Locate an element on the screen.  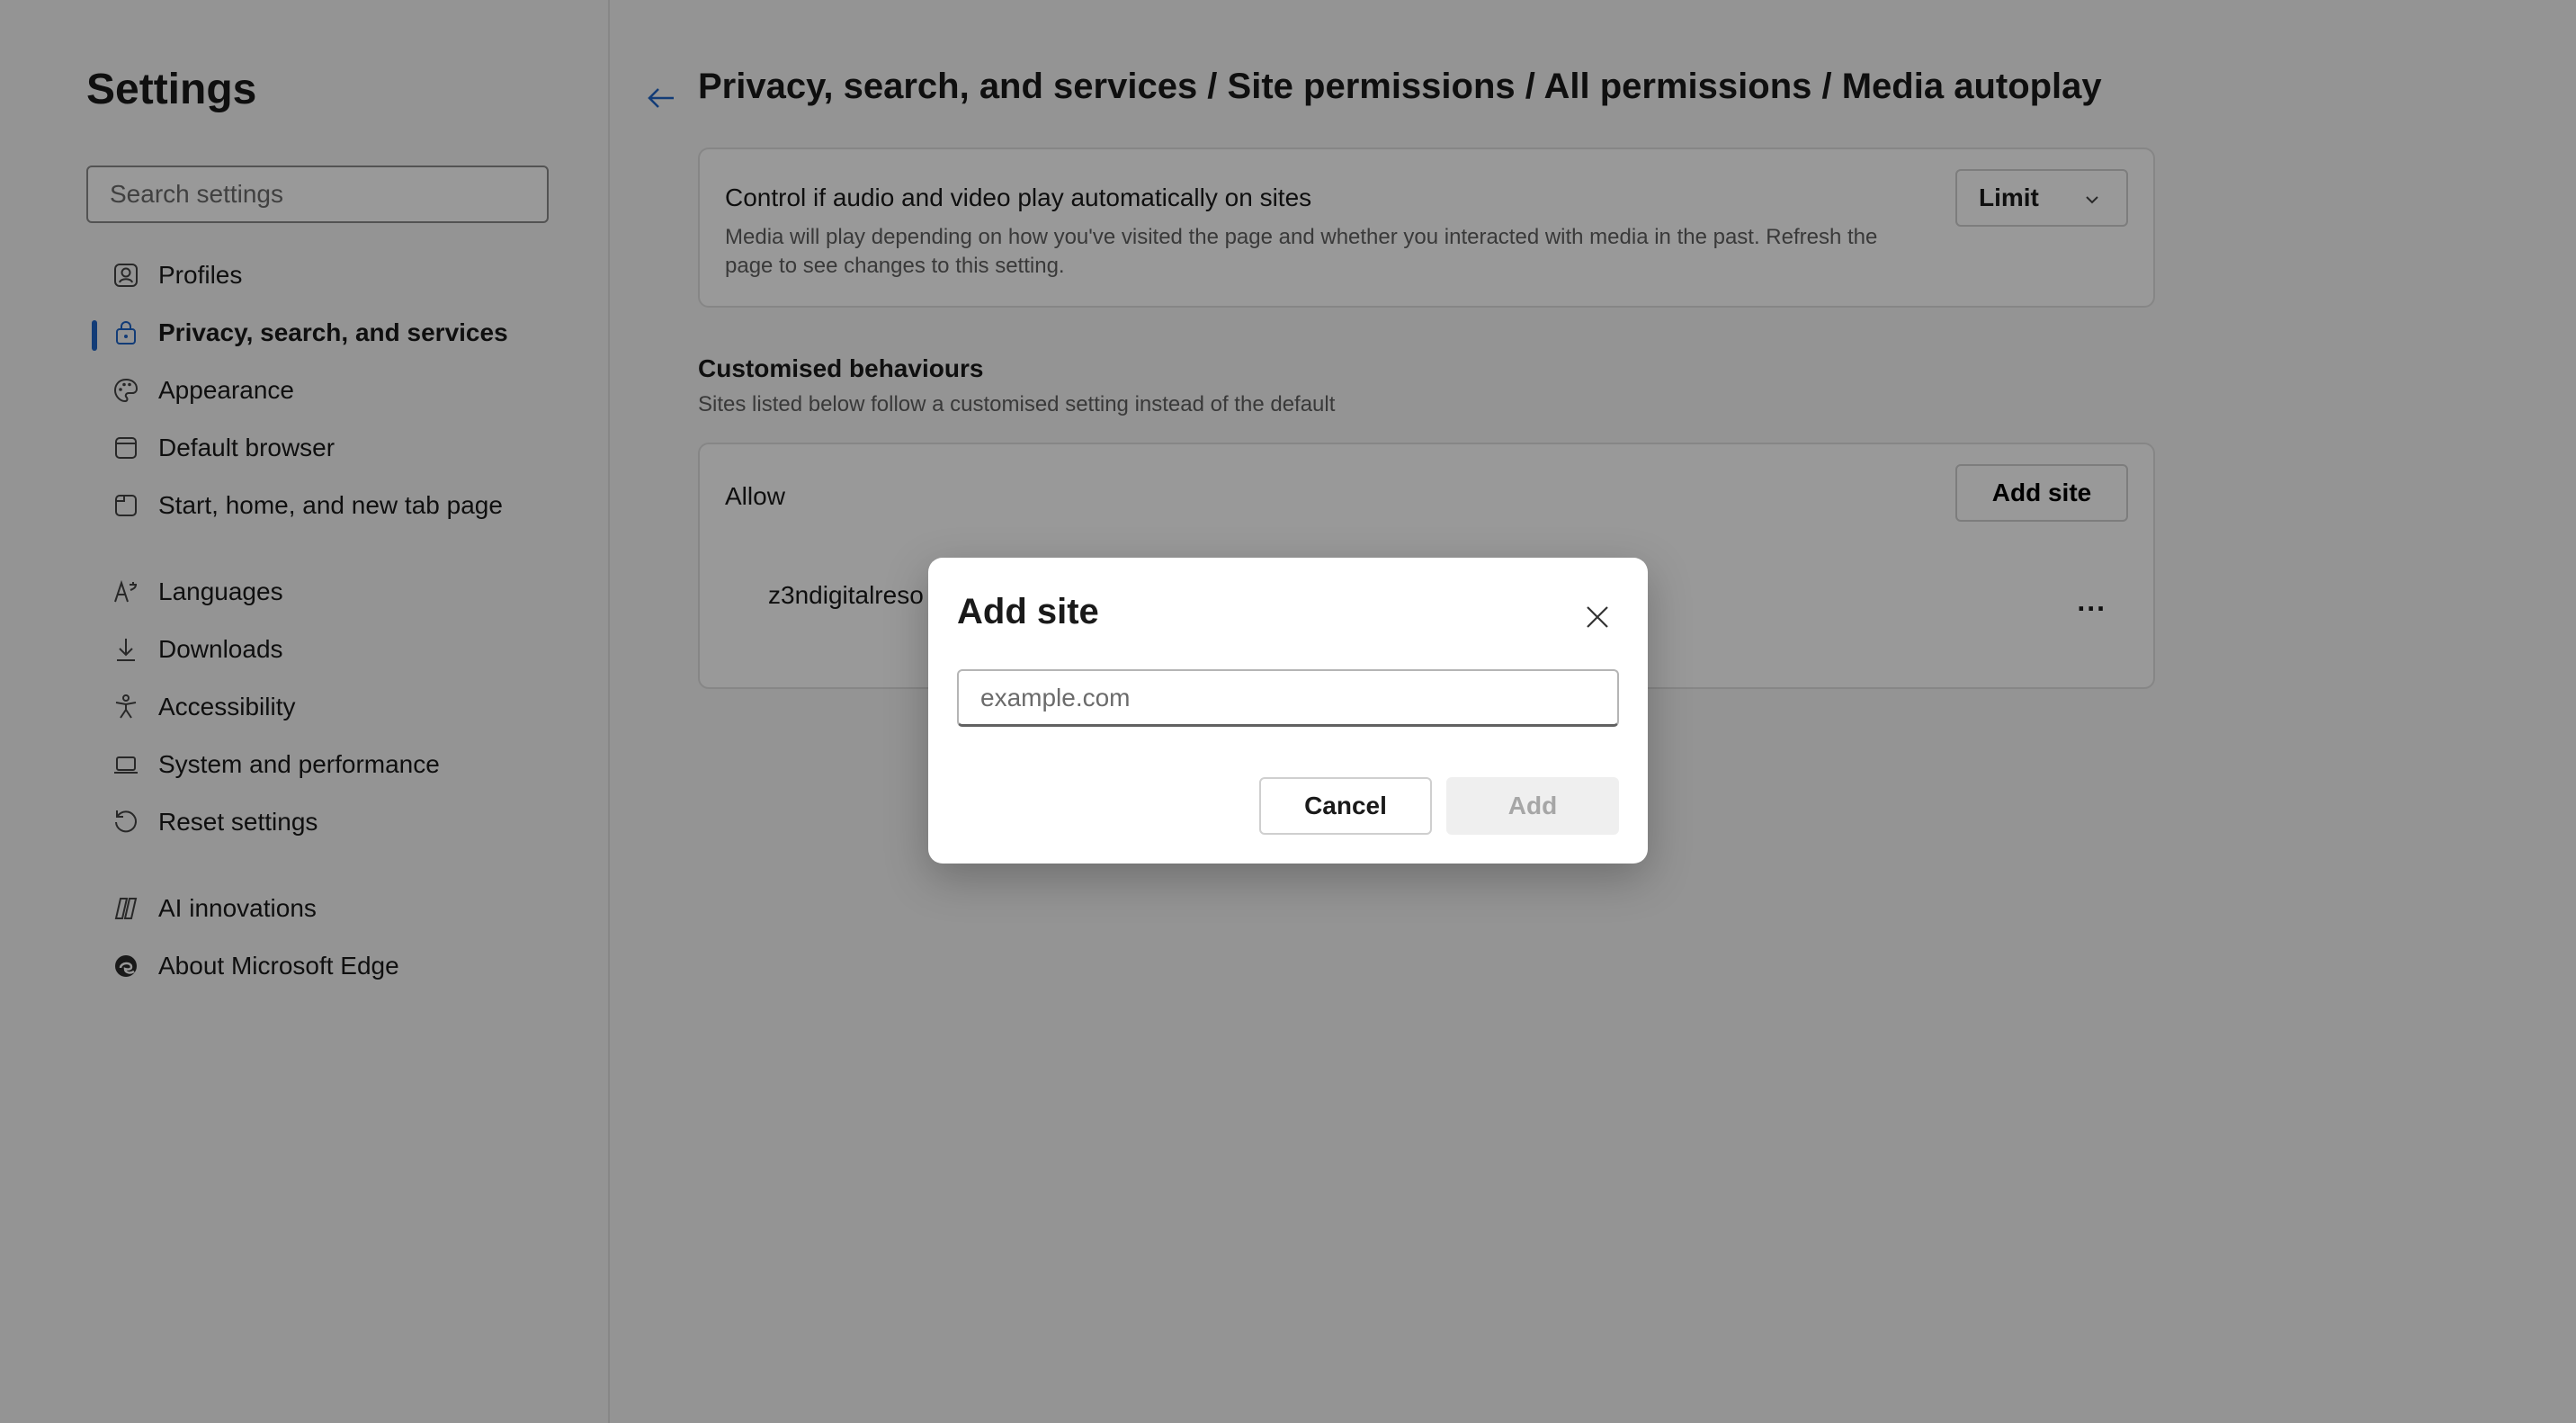
add-button: Add is located at coordinates (1532, 806).